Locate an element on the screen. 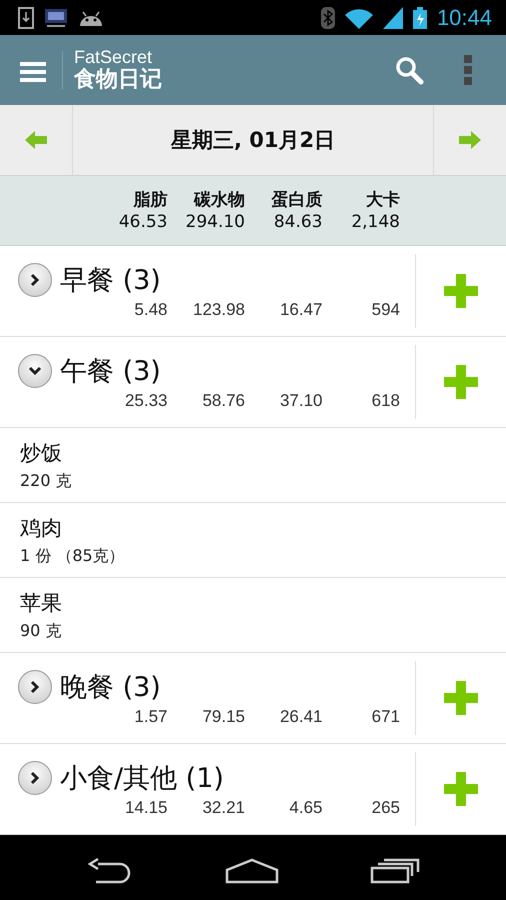 The width and height of the screenshot is (506, 900). food-amount: 1 份 （85克） is located at coordinates (73, 556).